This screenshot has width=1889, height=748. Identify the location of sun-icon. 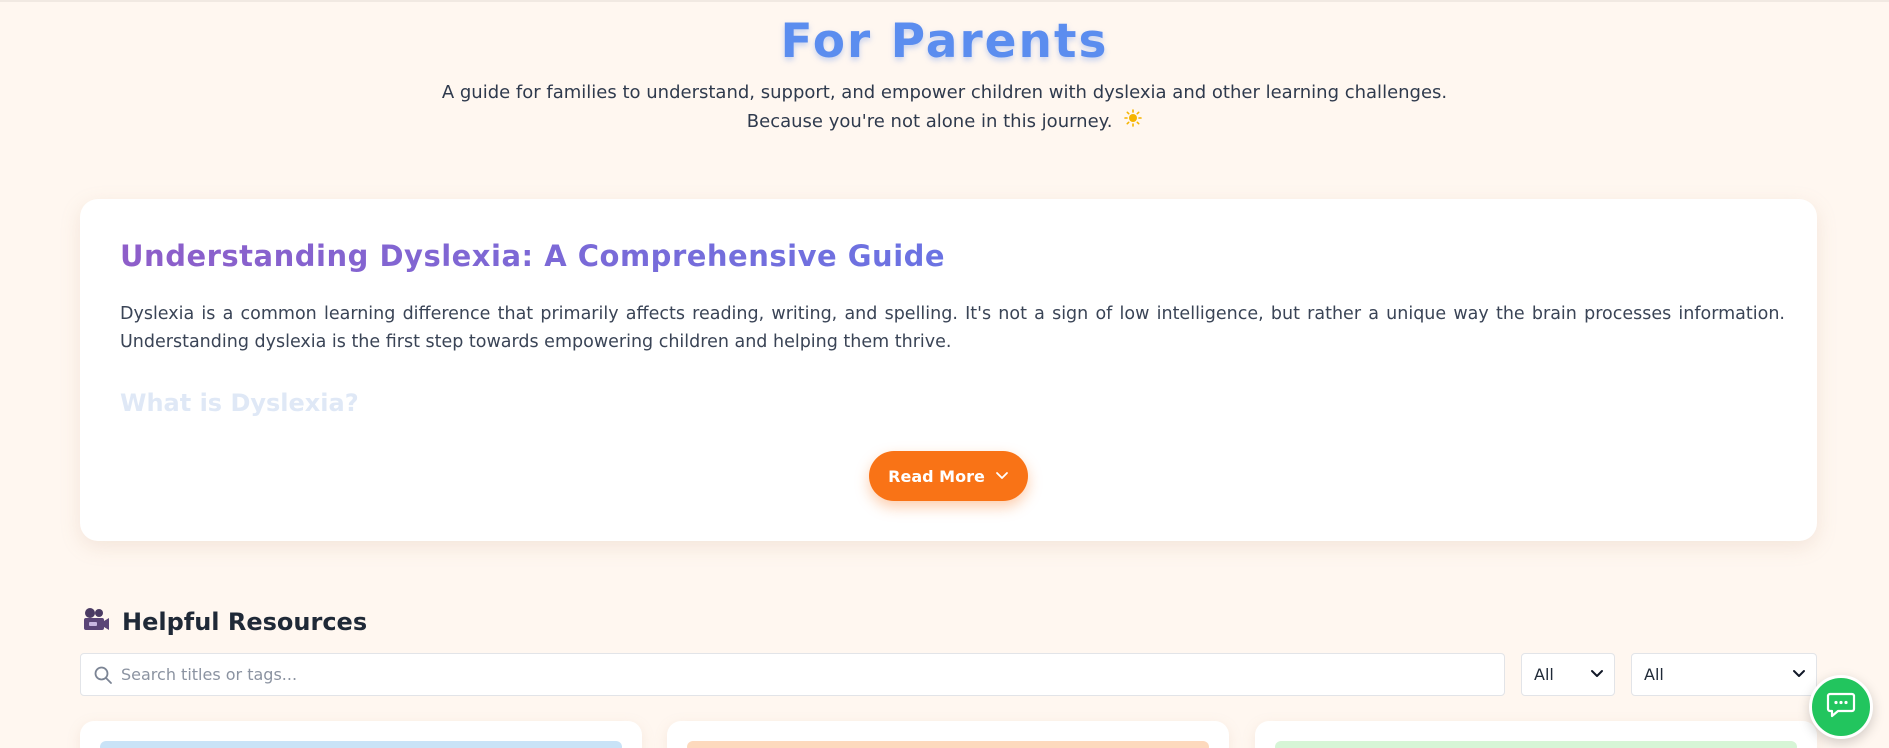
(1133, 121).